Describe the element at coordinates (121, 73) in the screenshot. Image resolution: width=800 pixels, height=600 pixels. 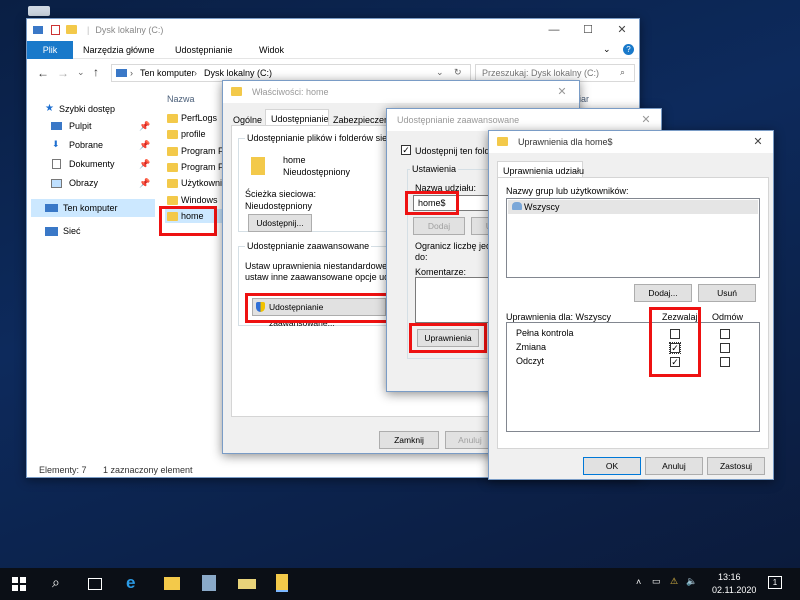
I see `computer-icon` at that location.